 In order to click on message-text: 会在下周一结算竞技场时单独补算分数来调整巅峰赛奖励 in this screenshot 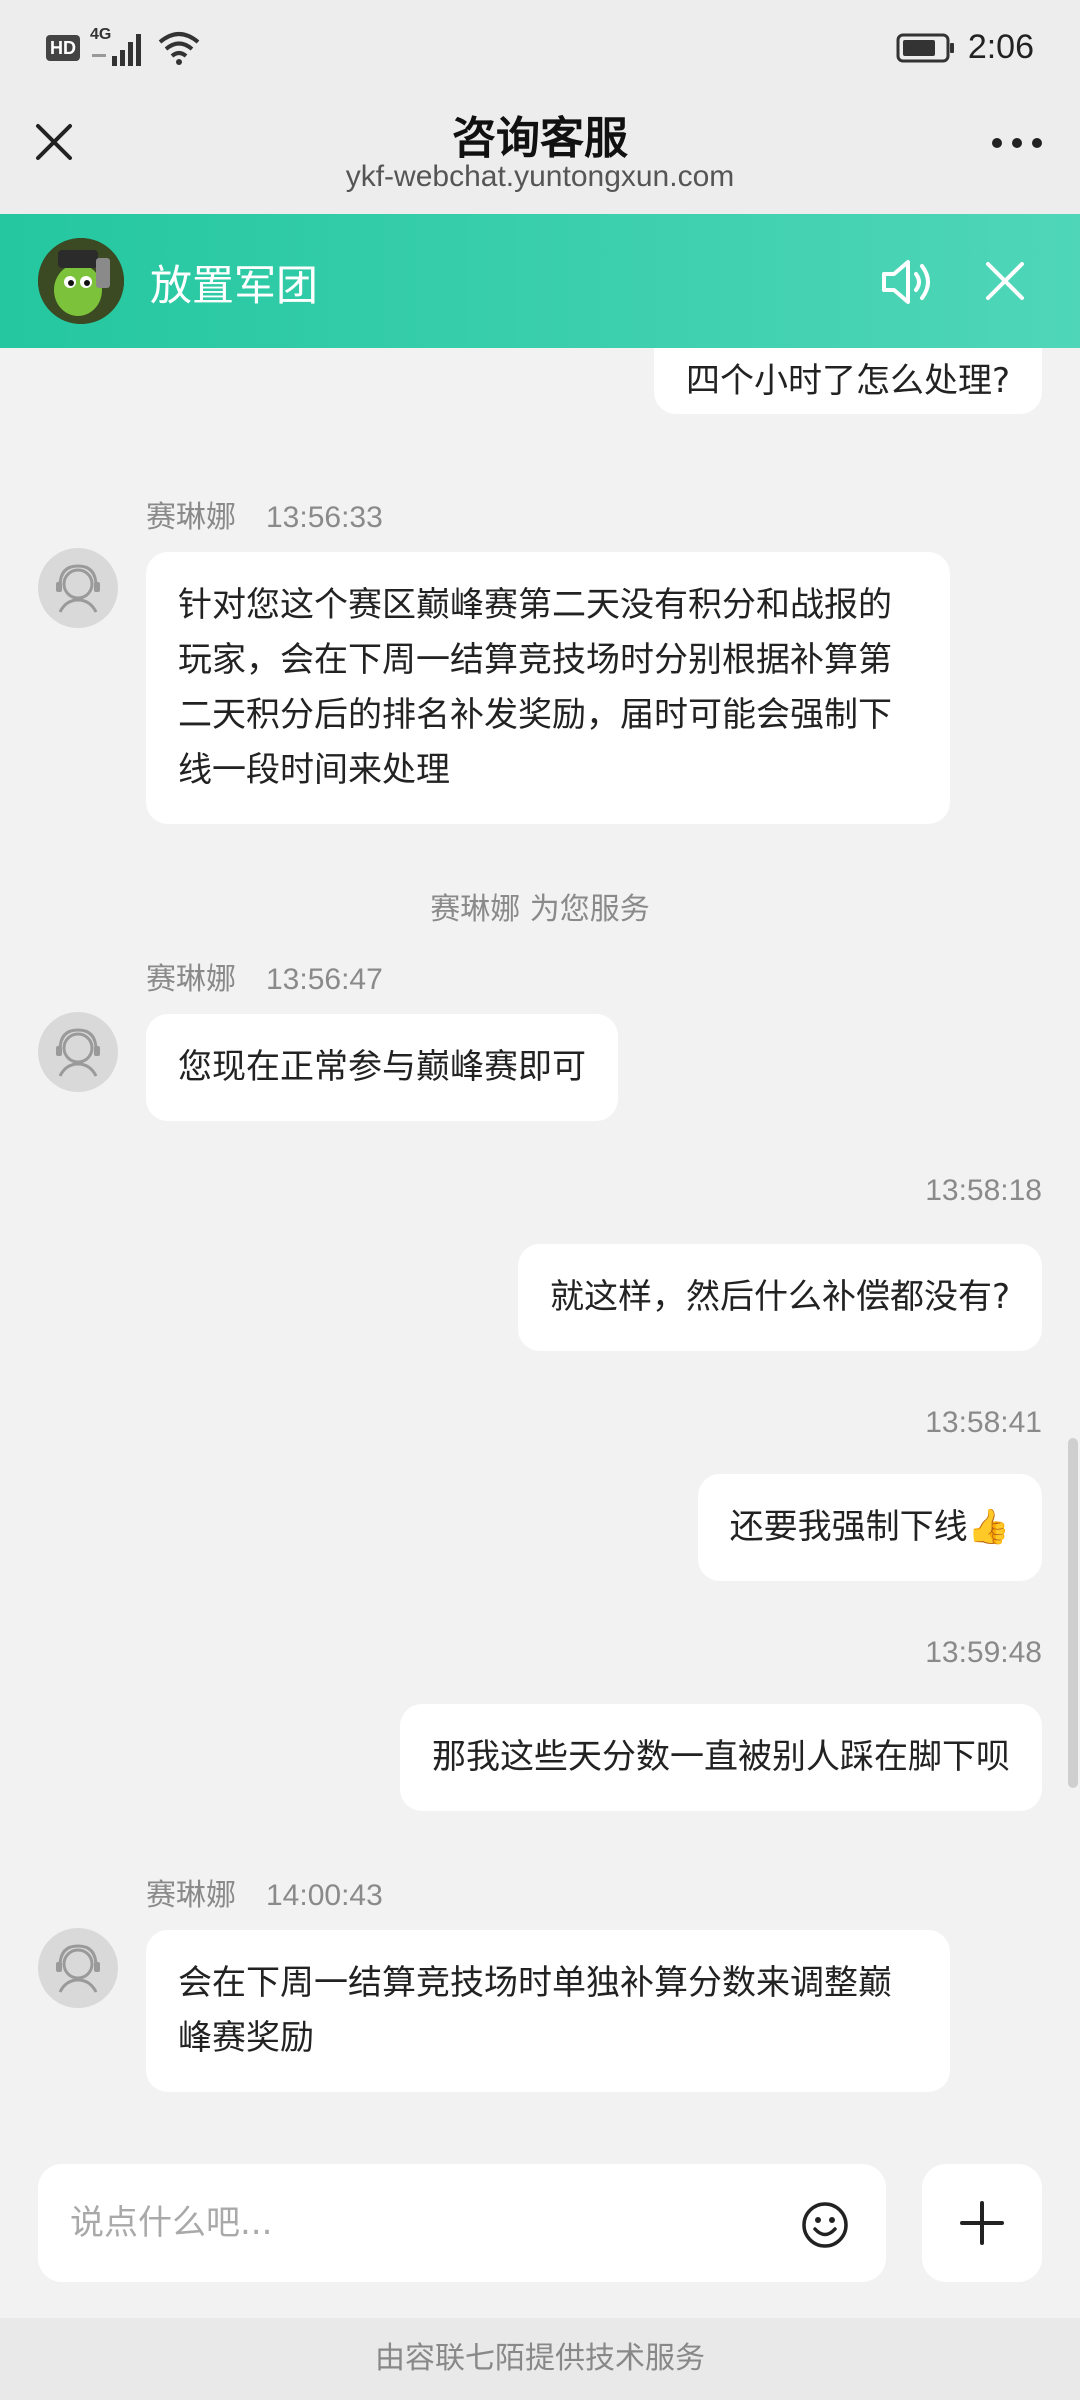, I will do `click(535, 2010)`.